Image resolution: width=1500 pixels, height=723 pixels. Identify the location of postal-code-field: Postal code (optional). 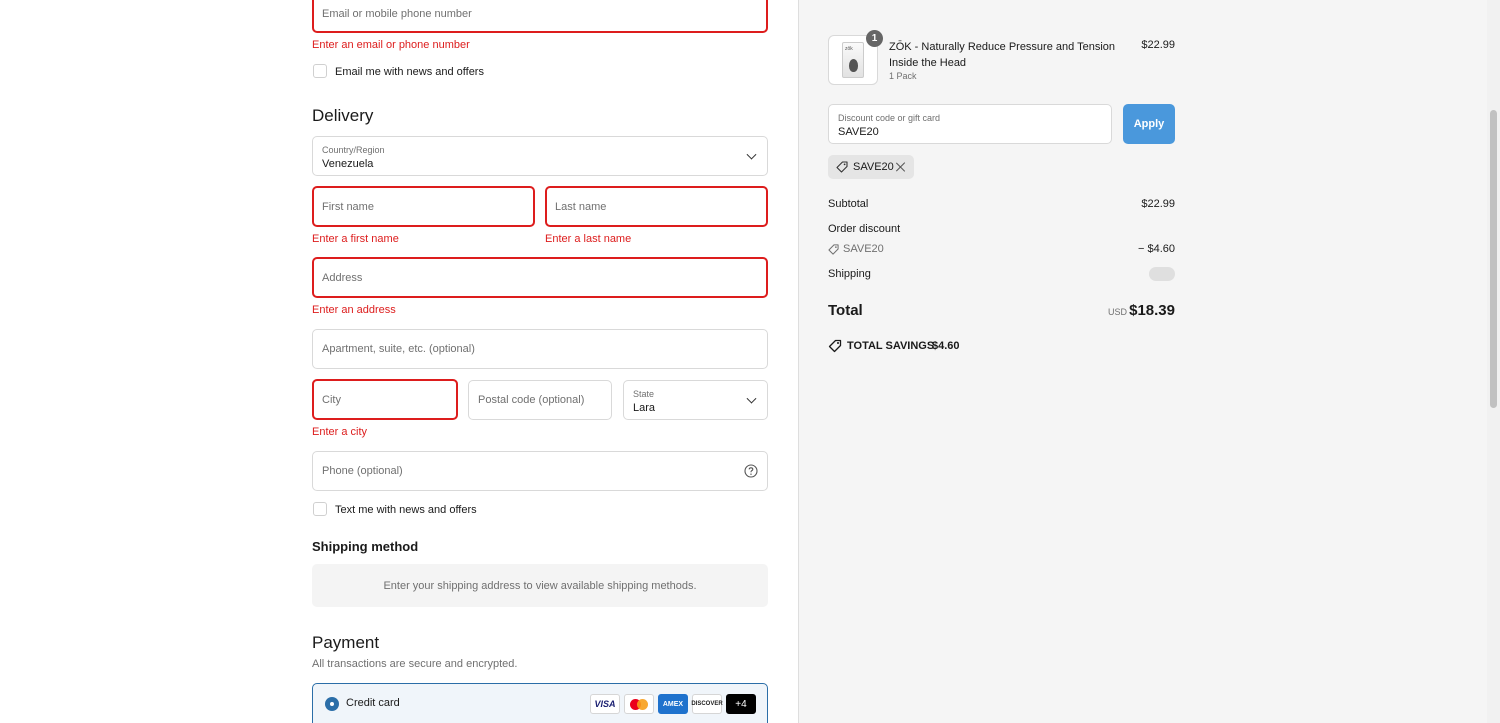
(540, 400).